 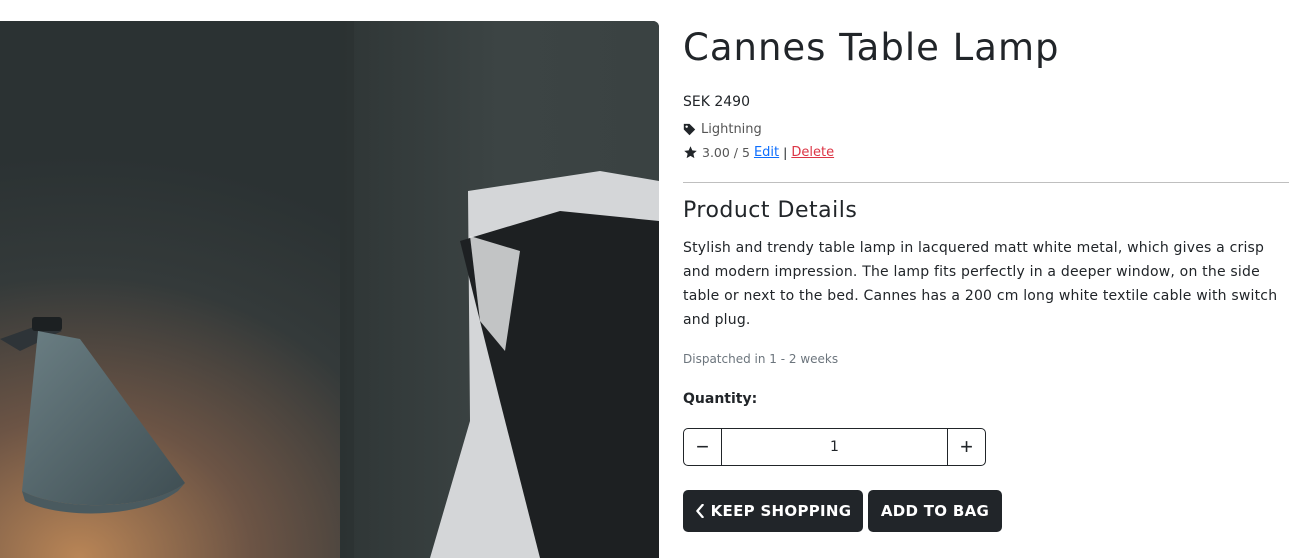 I want to click on add-to-bag-label: ADD TO BAG, so click(x=935, y=511).